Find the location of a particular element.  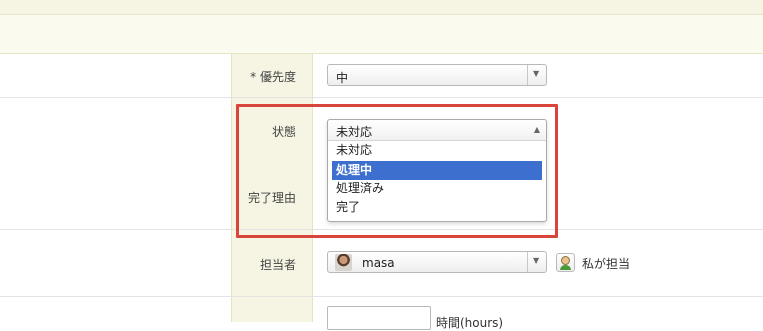

hours-unit-label: 時間(hours) is located at coordinates (470, 323).